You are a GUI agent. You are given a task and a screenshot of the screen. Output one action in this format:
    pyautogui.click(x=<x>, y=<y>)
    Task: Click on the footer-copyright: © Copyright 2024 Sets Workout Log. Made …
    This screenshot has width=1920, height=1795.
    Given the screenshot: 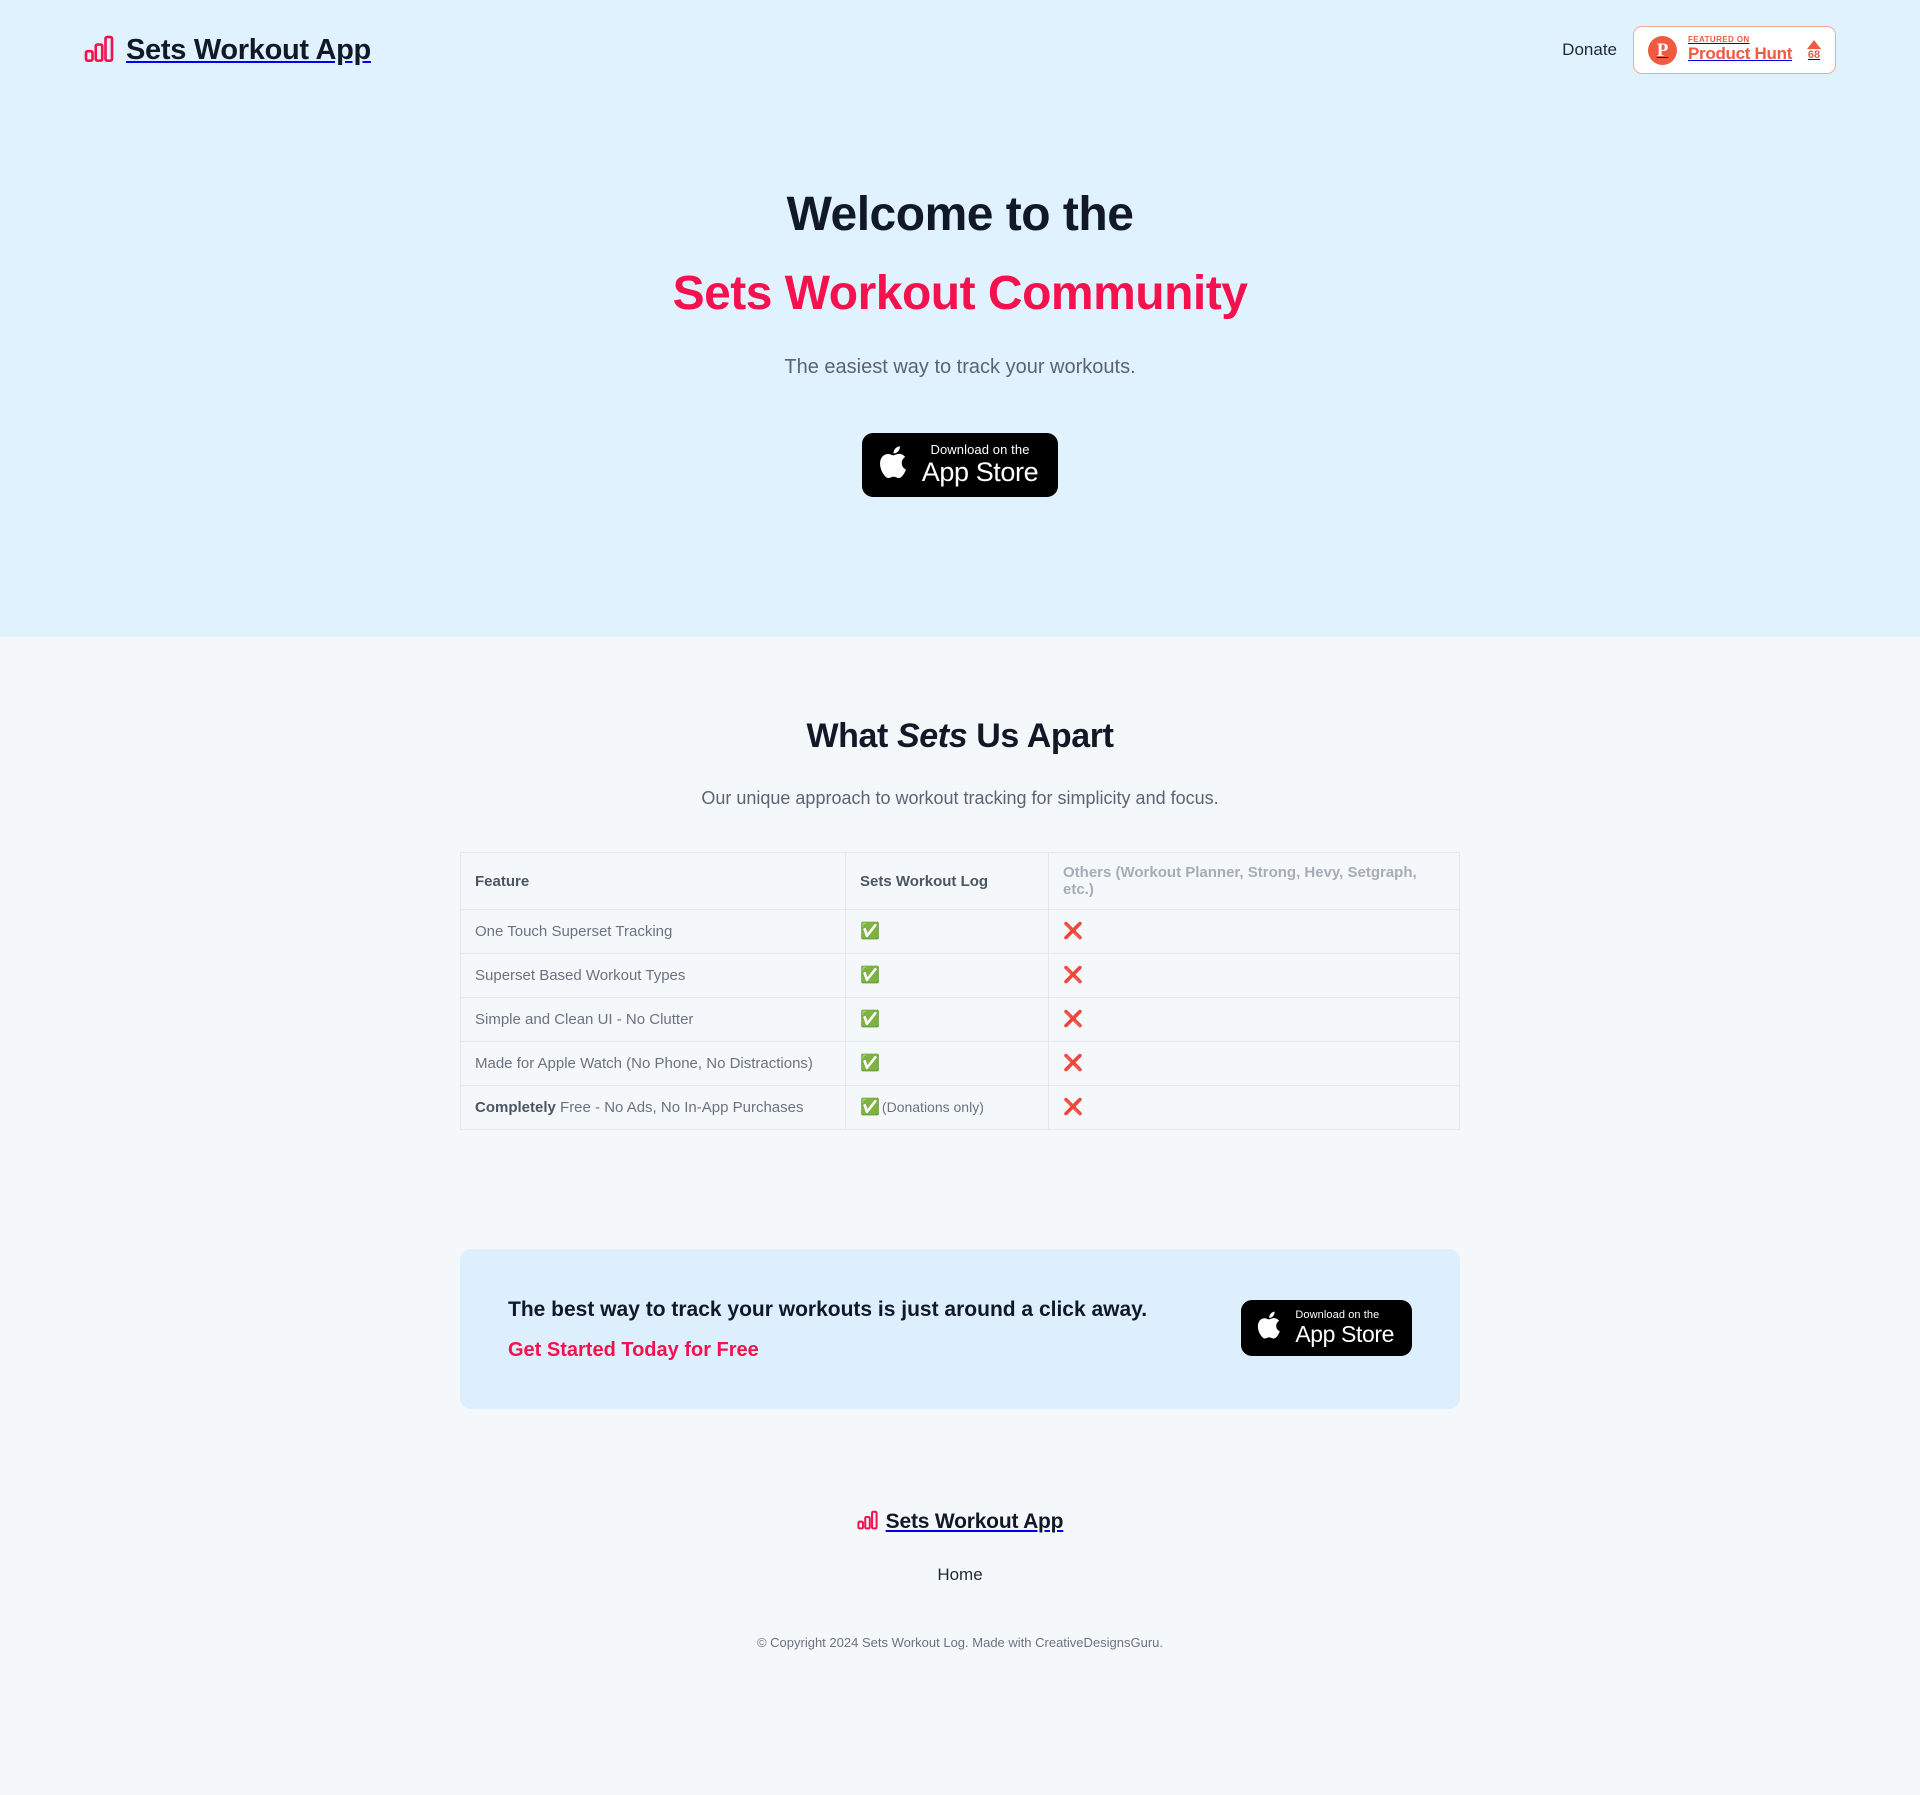 What is the action you would take?
    pyautogui.click(x=960, y=1642)
    